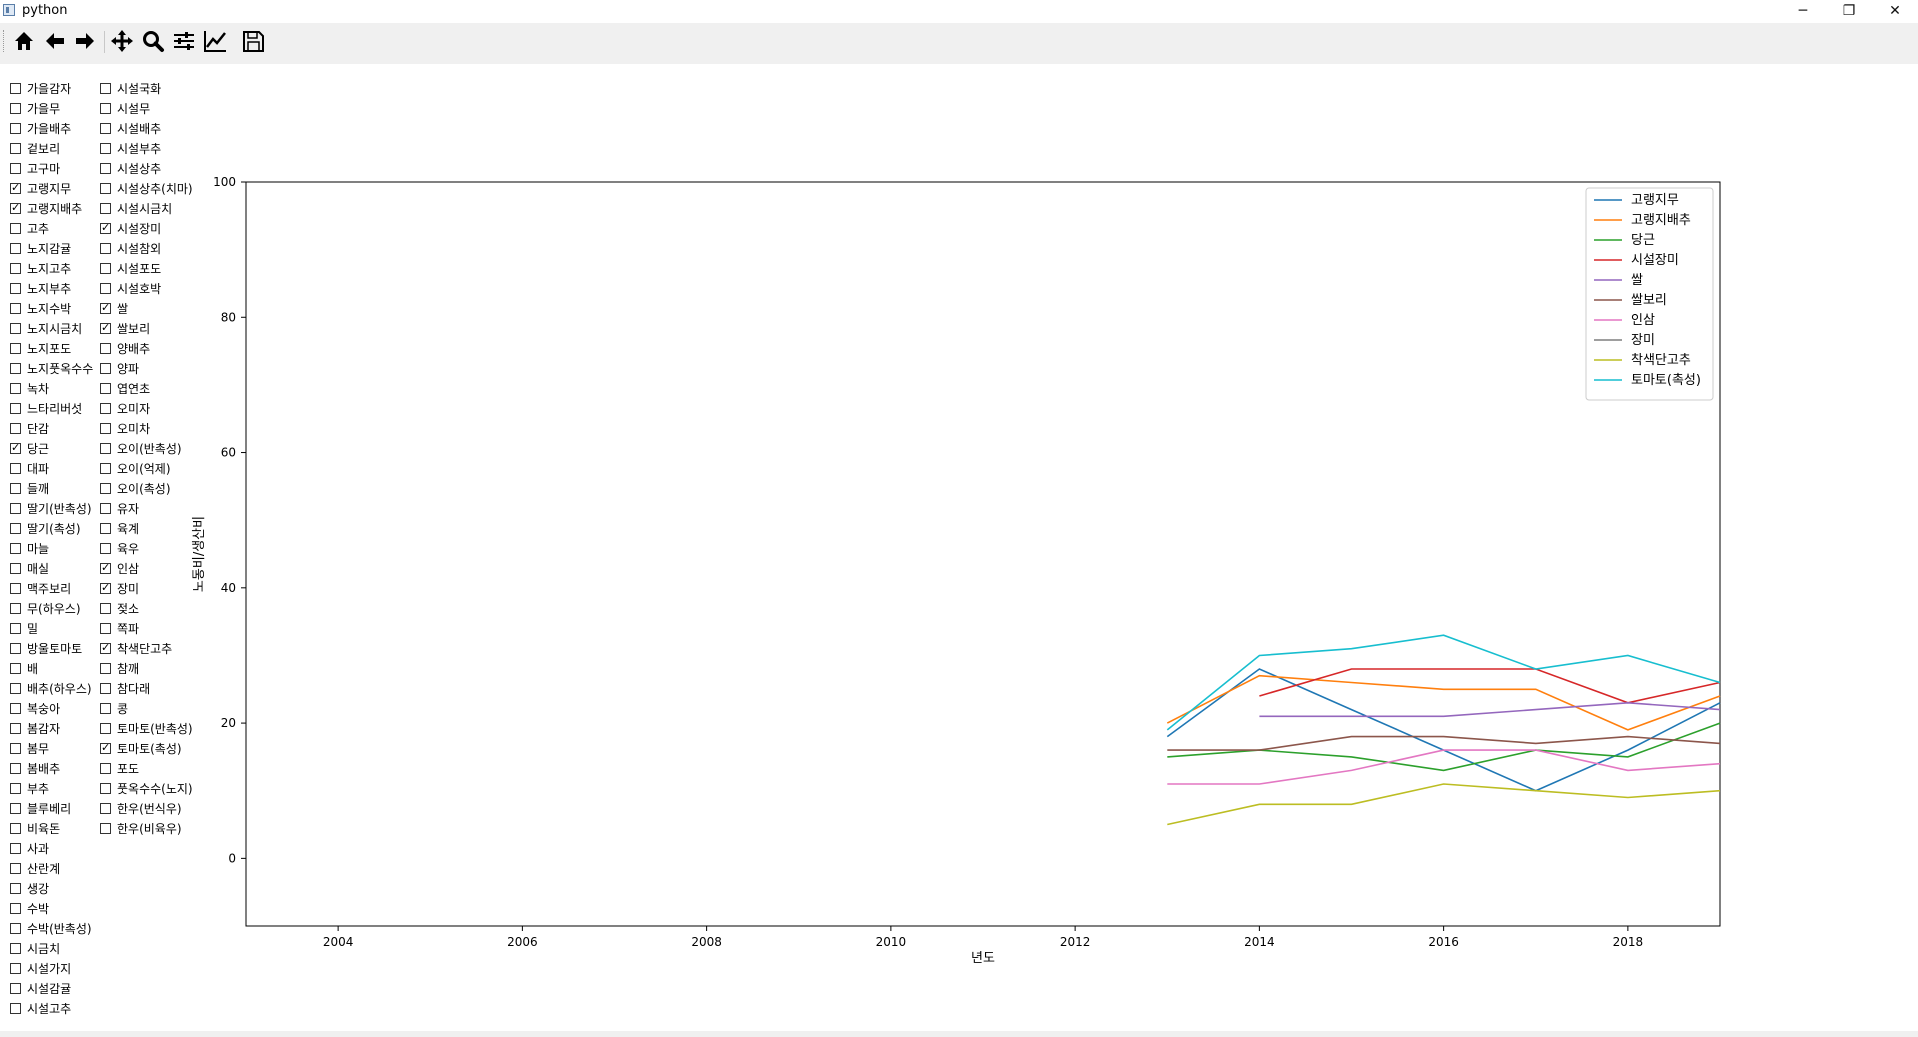 Image resolution: width=1918 pixels, height=1037 pixels. I want to click on home-button, so click(24, 41).